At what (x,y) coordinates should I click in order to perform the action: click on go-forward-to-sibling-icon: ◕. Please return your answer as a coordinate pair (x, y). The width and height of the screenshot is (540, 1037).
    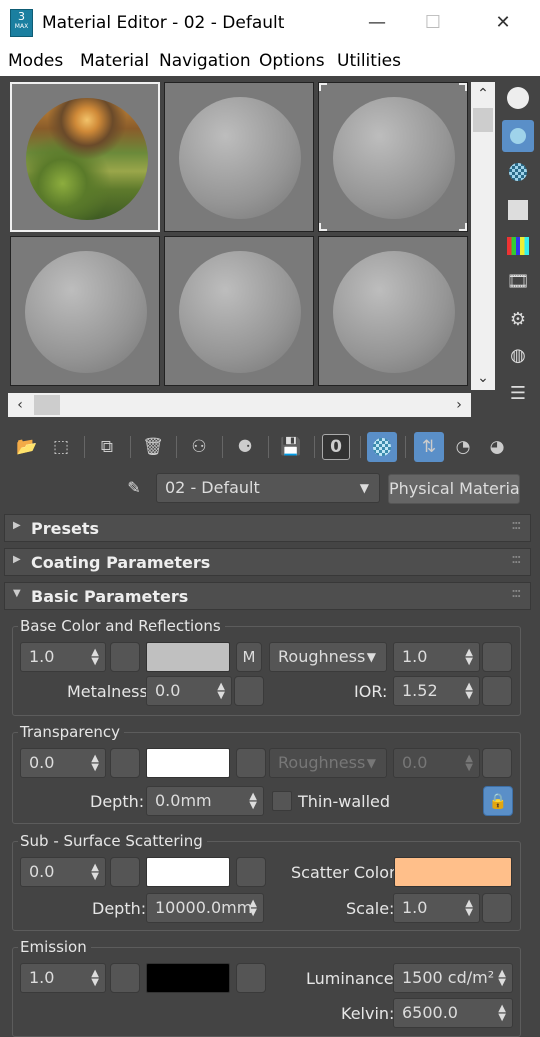
    Looking at the image, I should click on (497, 447).